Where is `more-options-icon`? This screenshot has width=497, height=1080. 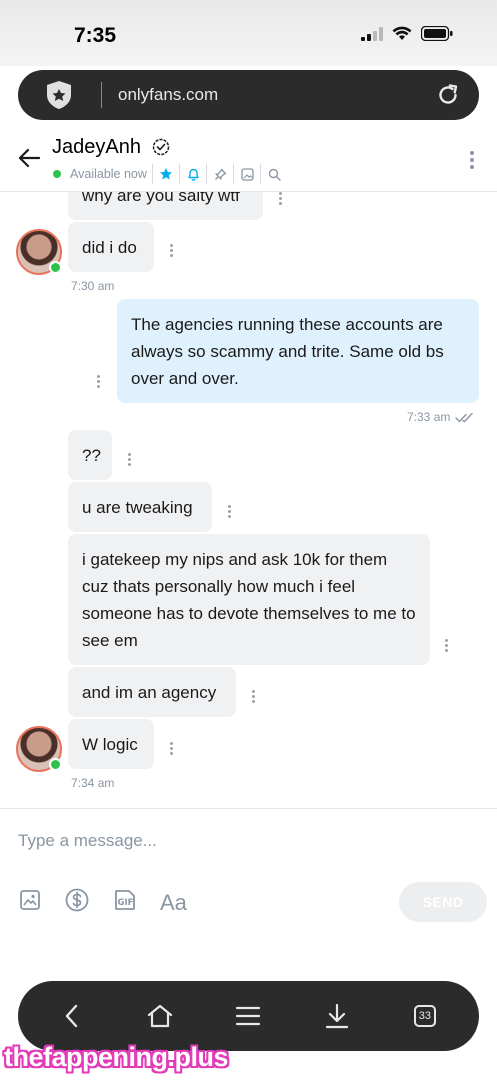 more-options-icon is located at coordinates (472, 162).